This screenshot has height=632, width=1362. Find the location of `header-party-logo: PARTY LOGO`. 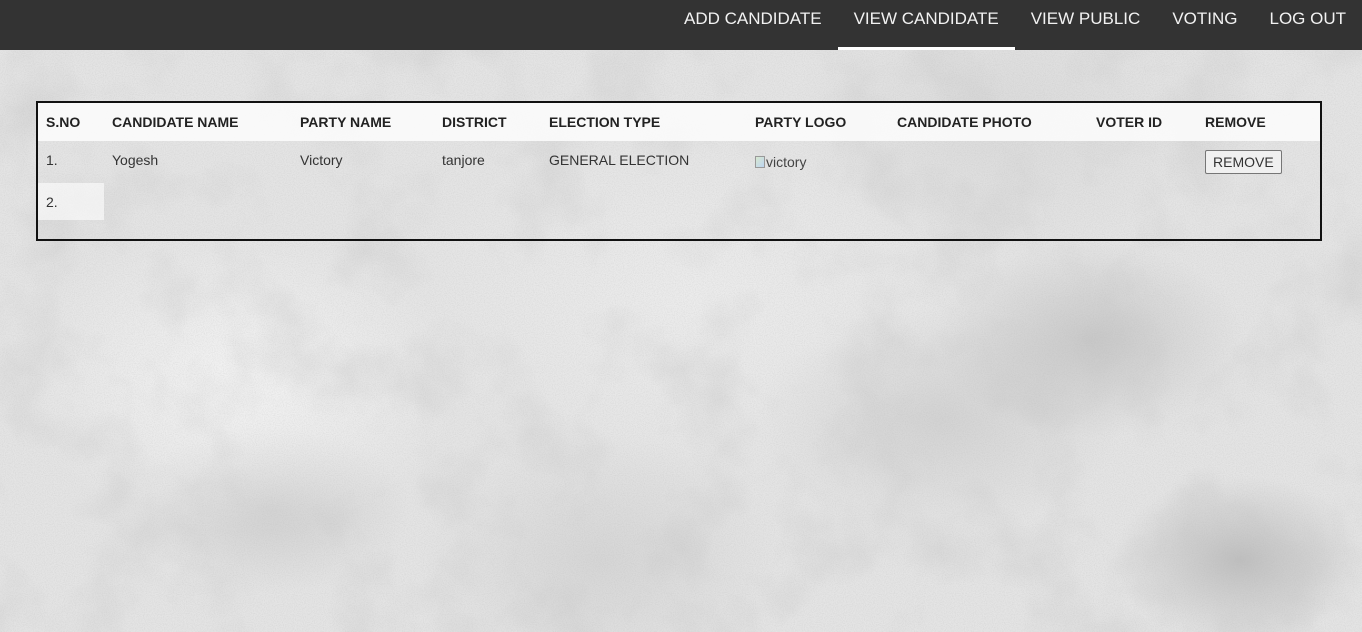

header-party-logo: PARTY LOGO is located at coordinates (818, 122).